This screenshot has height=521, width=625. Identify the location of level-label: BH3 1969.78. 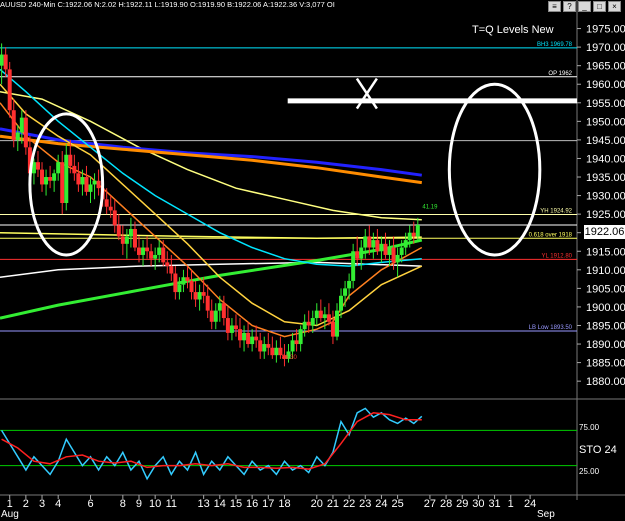
(555, 45).